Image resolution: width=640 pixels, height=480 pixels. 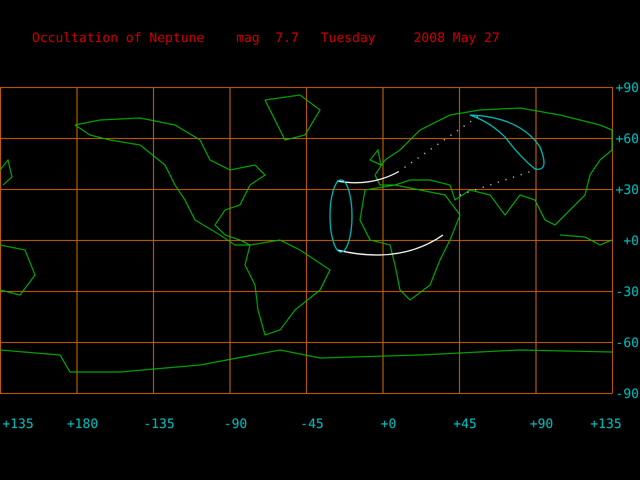 I want to click on latitude-label: +90, so click(x=627, y=88).